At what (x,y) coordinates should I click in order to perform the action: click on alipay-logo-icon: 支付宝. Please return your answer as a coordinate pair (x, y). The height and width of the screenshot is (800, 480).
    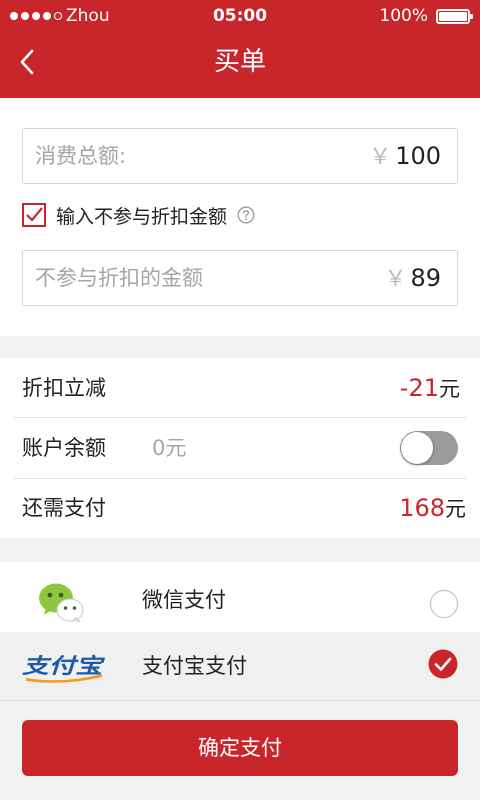
    Looking at the image, I should click on (64, 668).